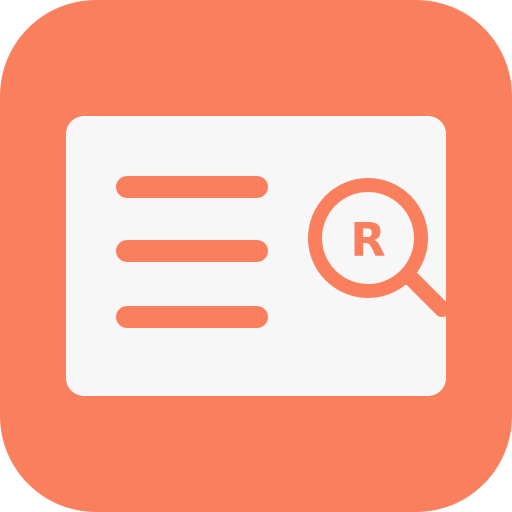 This screenshot has height=512, width=512. What do you see at coordinates (427, 294) in the screenshot?
I see `magnifier-handle` at bounding box center [427, 294].